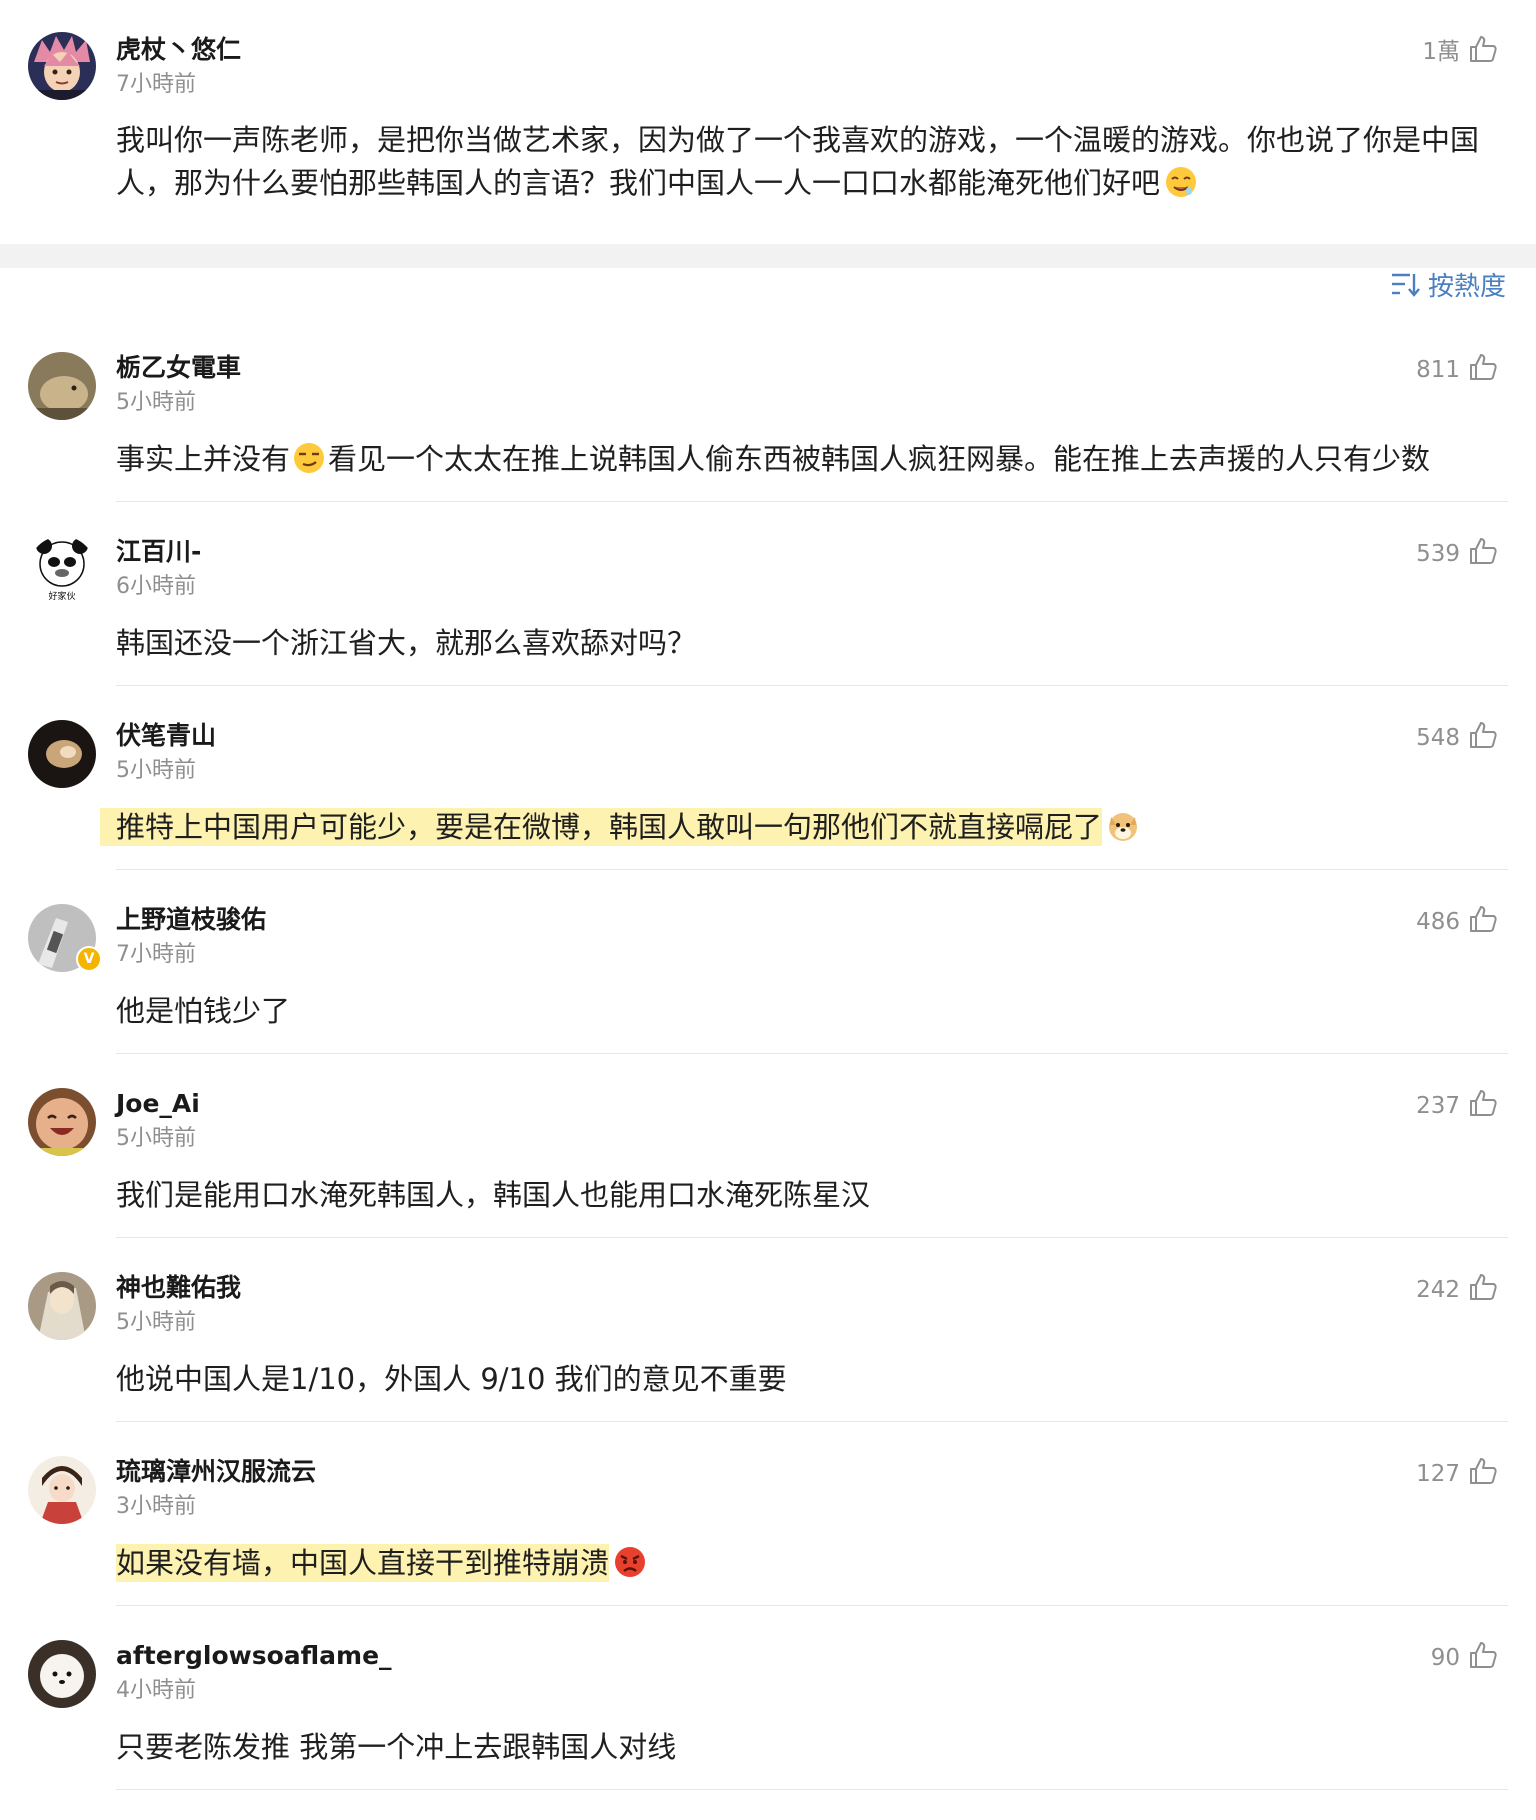 The height and width of the screenshot is (1820, 1536). I want to click on verified-badge: V, so click(89, 959).